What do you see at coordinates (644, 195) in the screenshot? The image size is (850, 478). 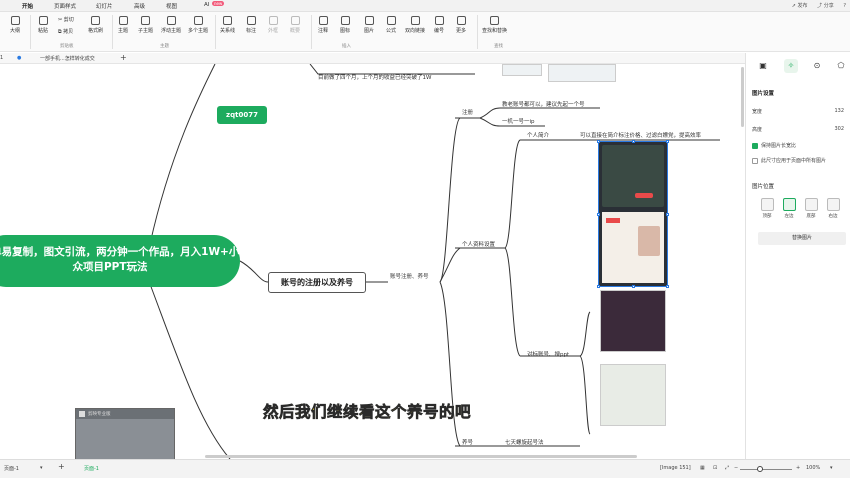 I see `follow-button-graphic` at bounding box center [644, 195].